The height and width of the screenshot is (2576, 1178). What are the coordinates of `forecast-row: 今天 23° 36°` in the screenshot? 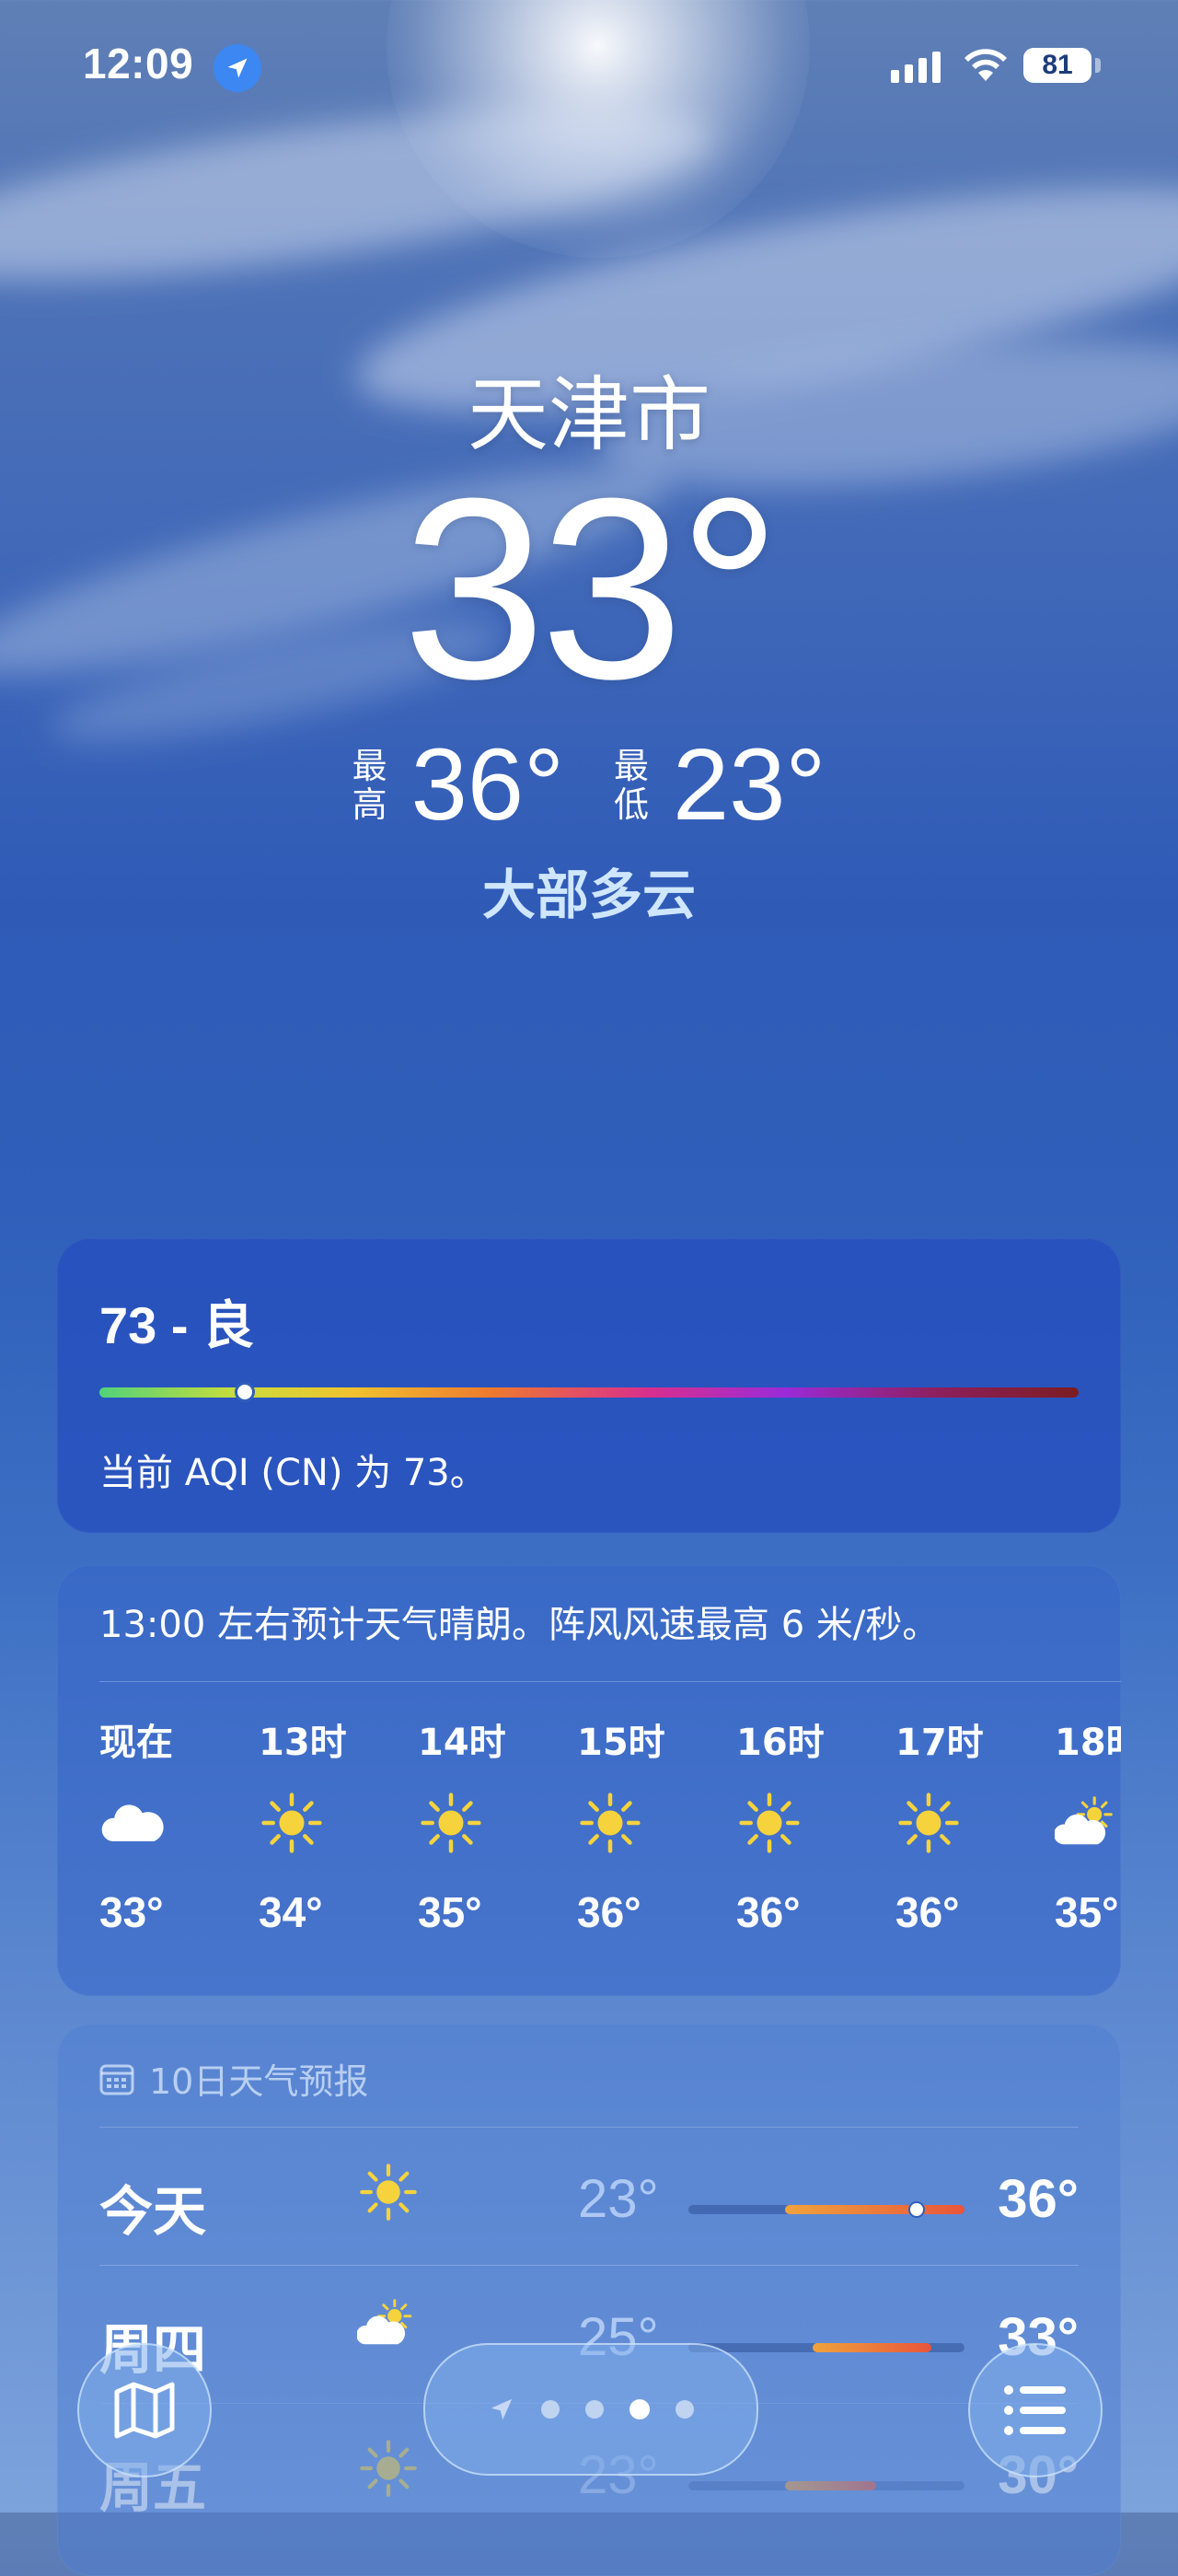 It's located at (589, 2196).